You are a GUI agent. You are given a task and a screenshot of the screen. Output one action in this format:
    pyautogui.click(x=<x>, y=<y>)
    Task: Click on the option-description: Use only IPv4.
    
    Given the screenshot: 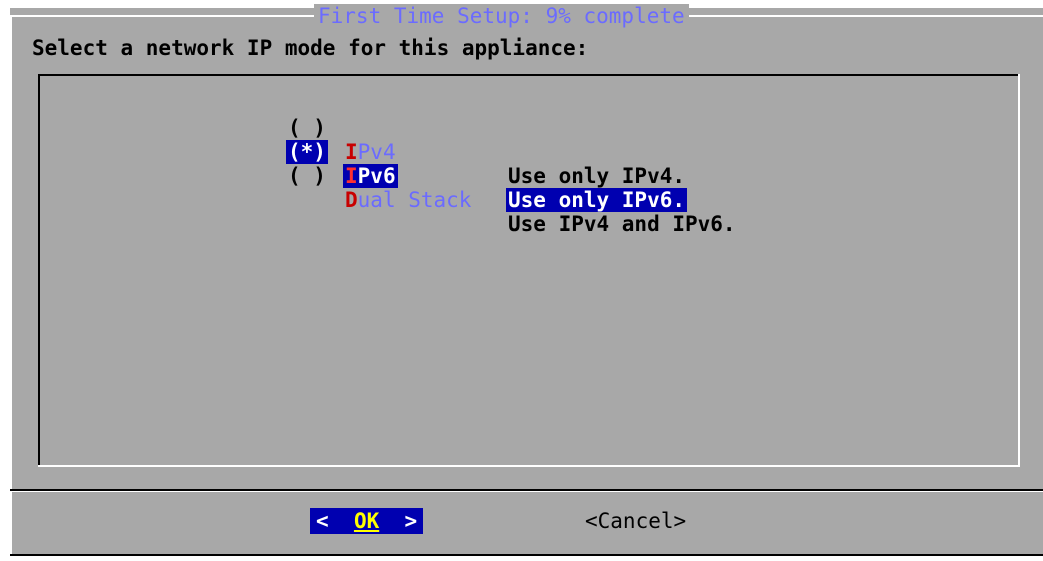 What is the action you would take?
    pyautogui.click(x=597, y=176)
    